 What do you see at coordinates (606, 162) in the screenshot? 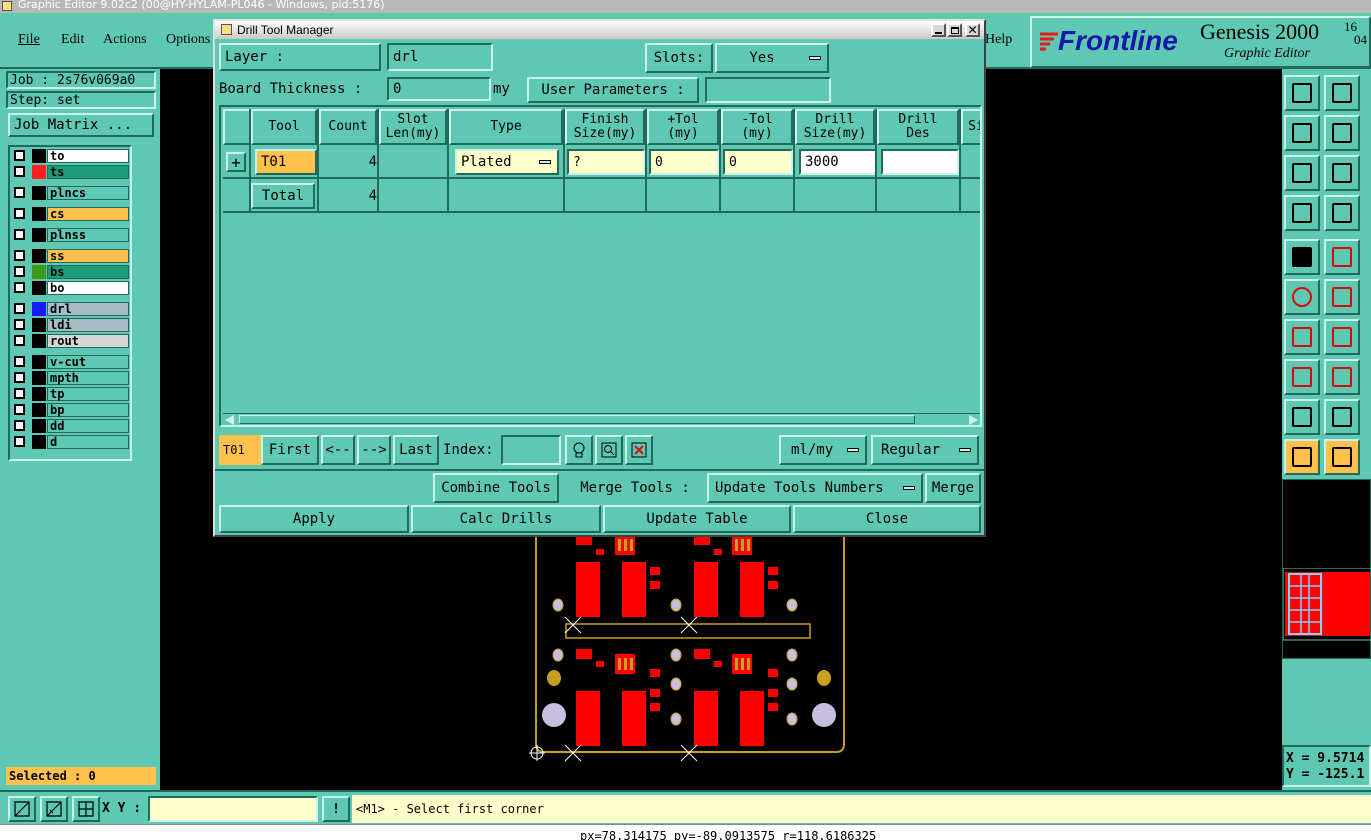
I see `finish-size-input: ?` at bounding box center [606, 162].